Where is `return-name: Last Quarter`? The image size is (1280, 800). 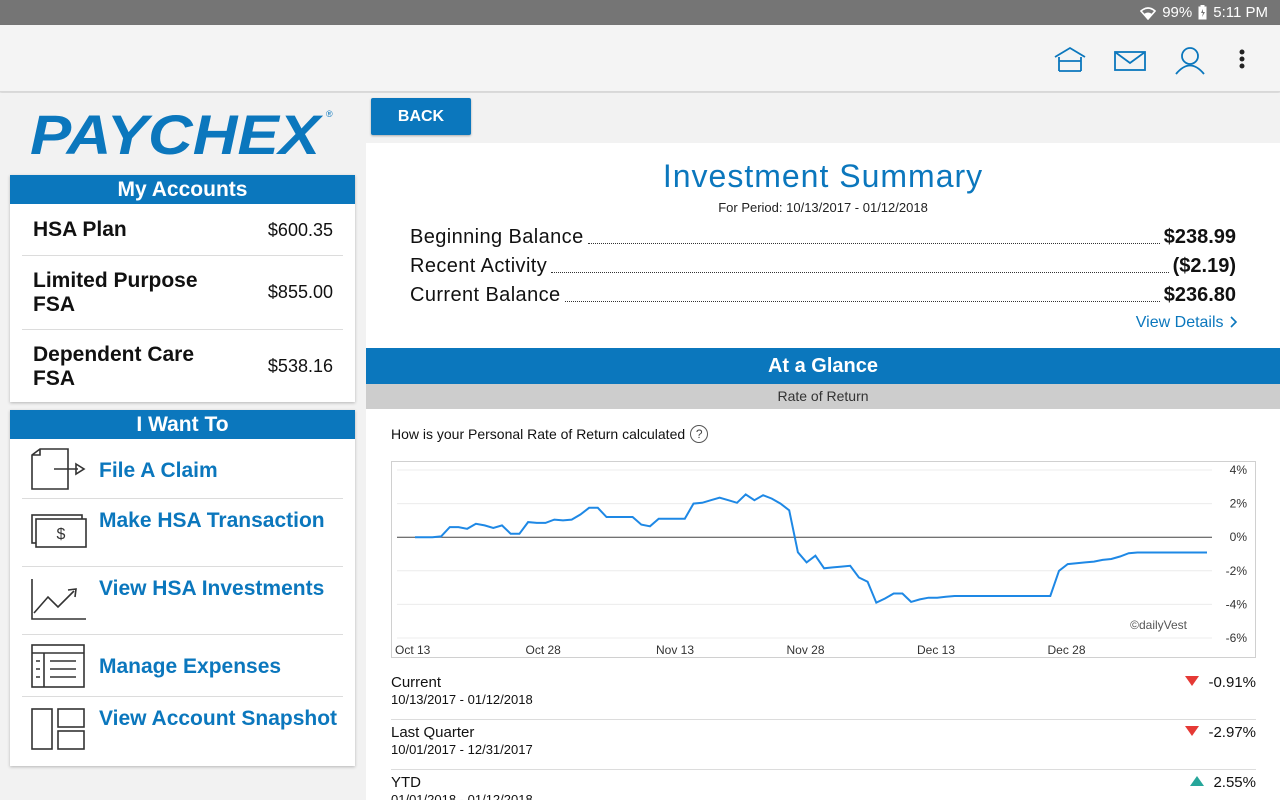
return-name: Last Quarter is located at coordinates (433, 732).